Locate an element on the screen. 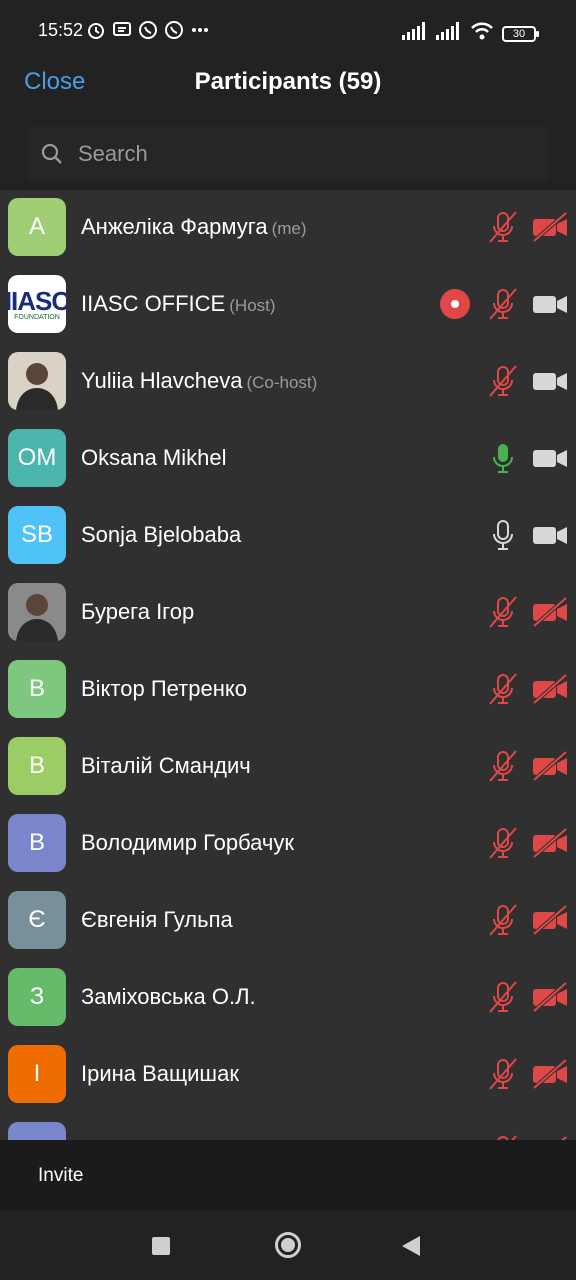 The width and height of the screenshot is (576, 1280). page-title: Participants (59) is located at coordinates (288, 81).